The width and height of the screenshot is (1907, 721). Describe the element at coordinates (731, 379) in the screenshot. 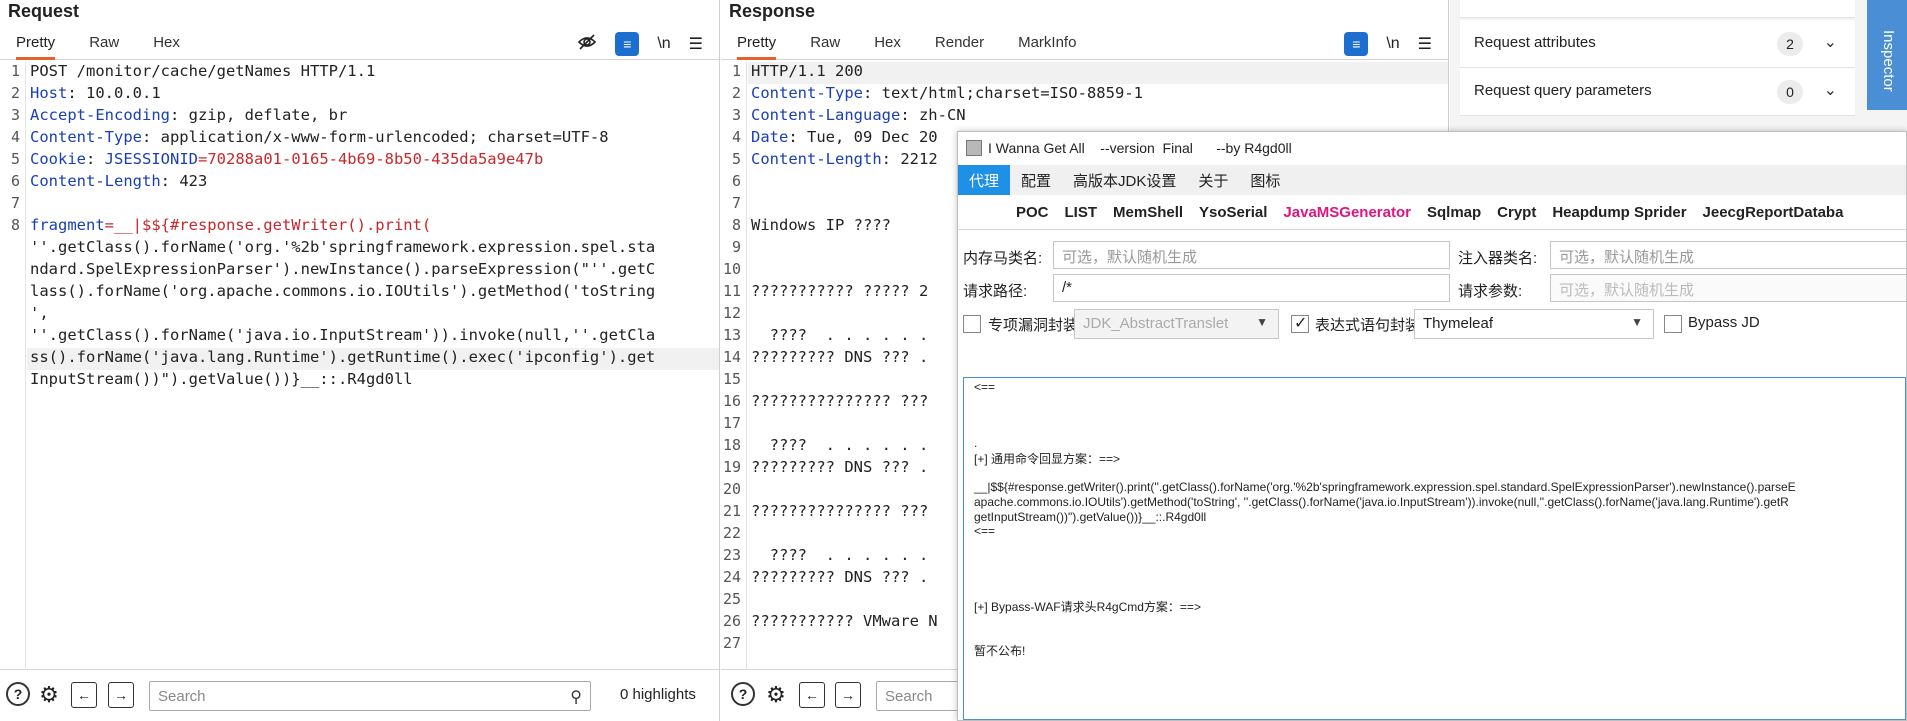

I see `line-number: 15` at that location.